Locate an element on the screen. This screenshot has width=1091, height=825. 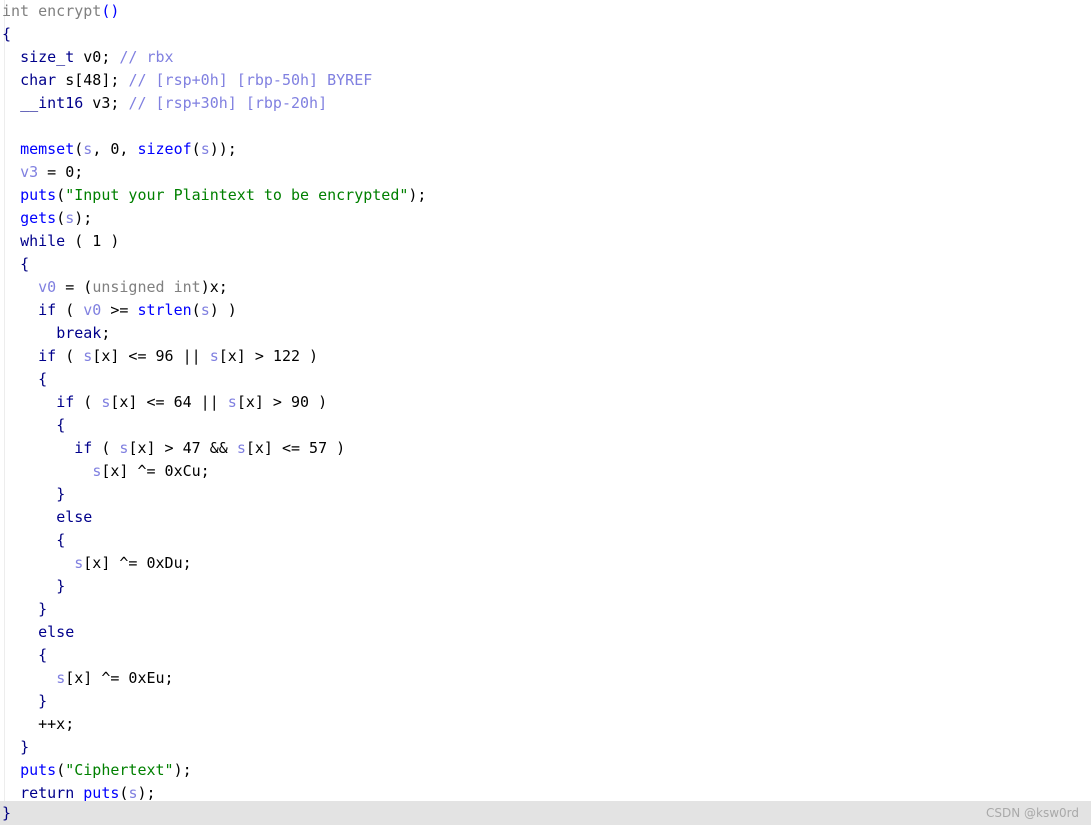
code-line: return puts(s); is located at coordinates (213, 791).